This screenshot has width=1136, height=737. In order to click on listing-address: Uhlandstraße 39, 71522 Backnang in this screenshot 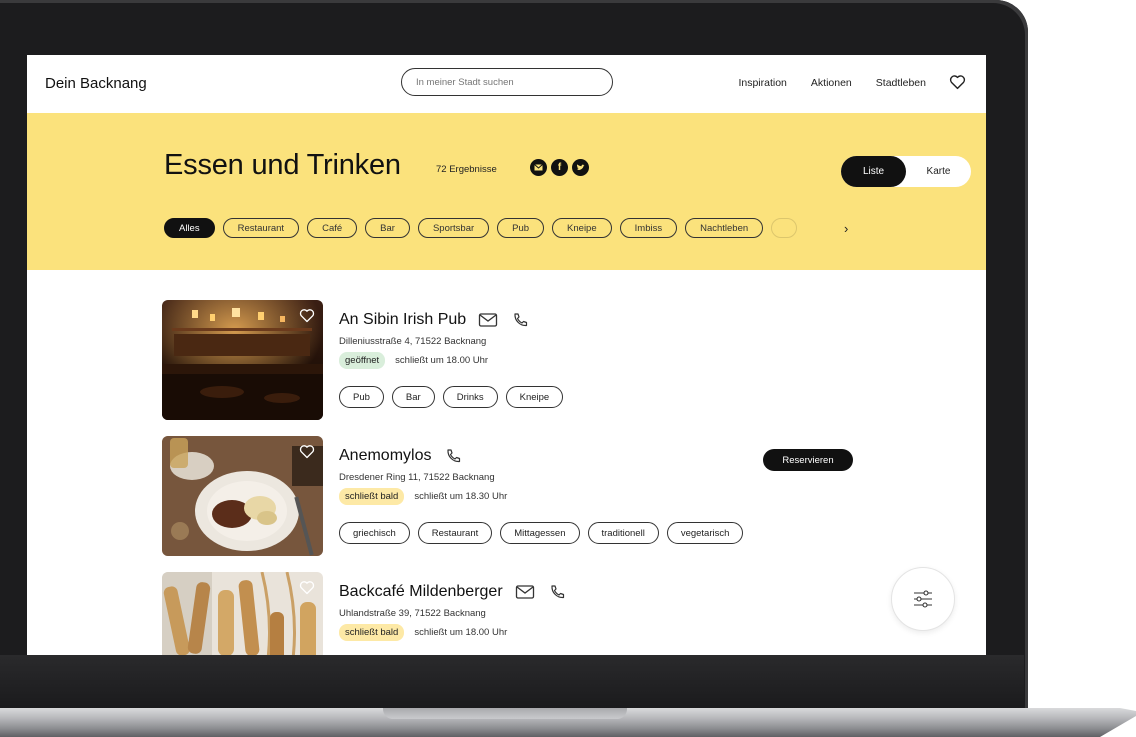, I will do `click(412, 613)`.